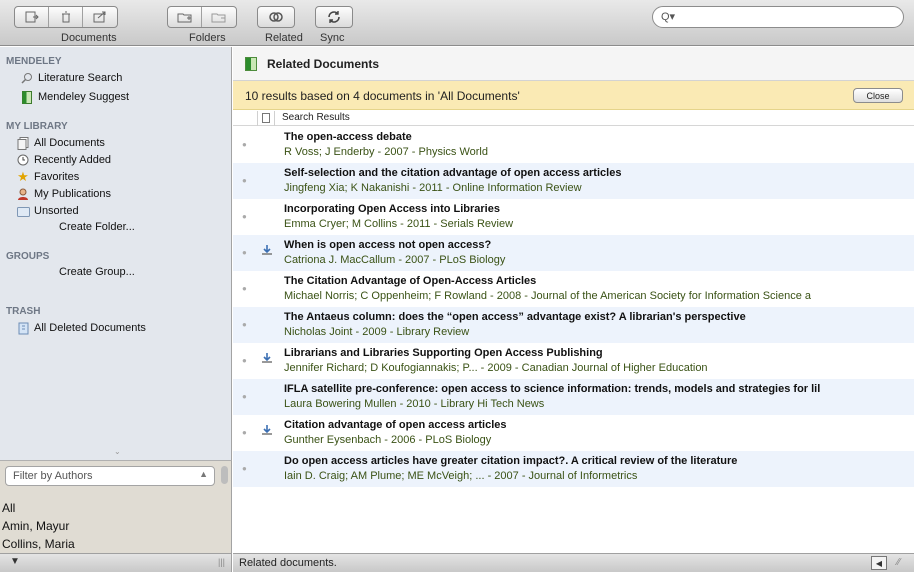 Image resolution: width=914 pixels, height=572 pixels. Describe the element at coordinates (334, 17) in the screenshot. I see `sync-button` at that location.